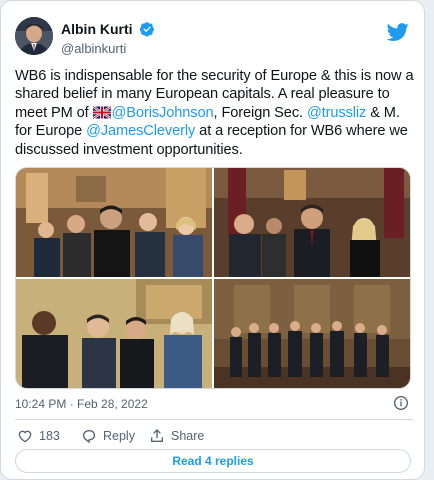 Image resolution: width=434 pixels, height=480 pixels. What do you see at coordinates (157, 435) in the screenshot?
I see `share-upload-icon` at bounding box center [157, 435].